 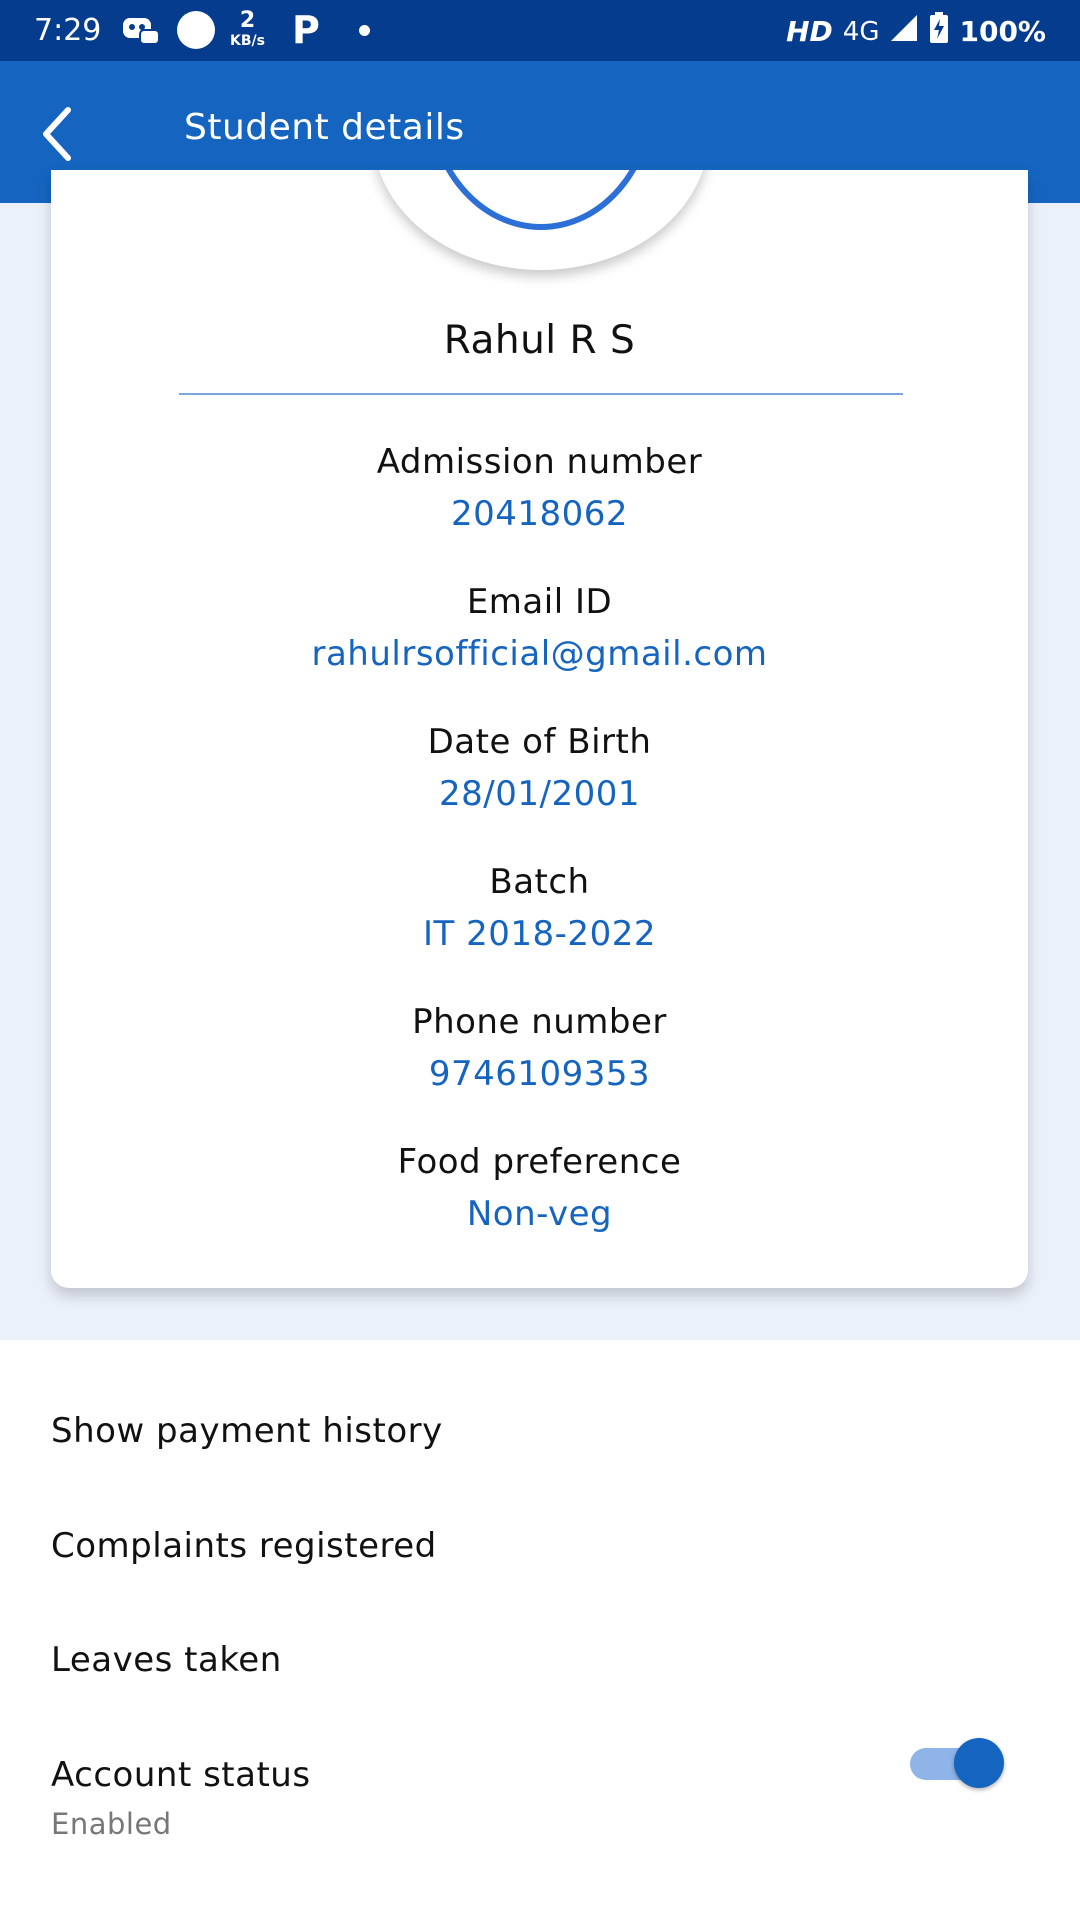 What do you see at coordinates (539, 742) in the screenshot?
I see `field-label: Date of Birth` at bounding box center [539, 742].